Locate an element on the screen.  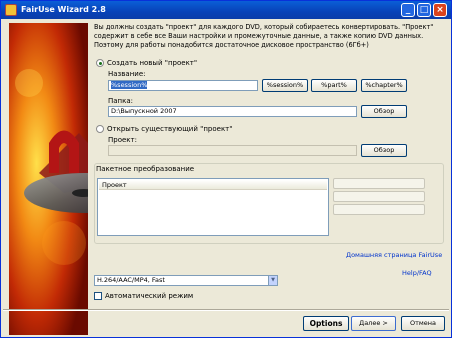
chevron-down-icon: ▼ is located at coordinates (272, 280).